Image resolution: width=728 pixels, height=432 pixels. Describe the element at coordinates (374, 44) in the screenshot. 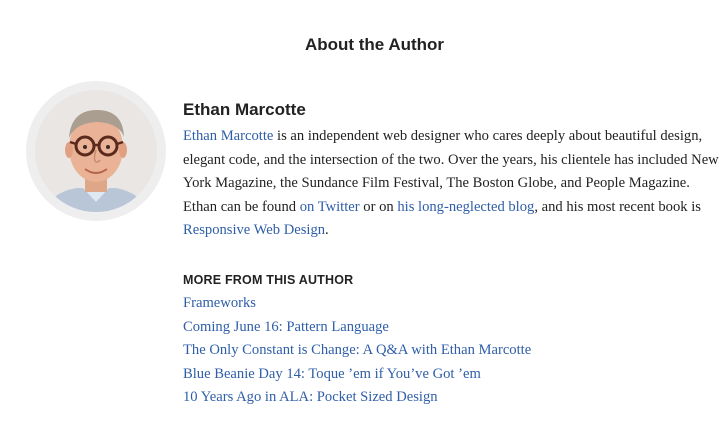

I see `section-title: About the Author` at that location.